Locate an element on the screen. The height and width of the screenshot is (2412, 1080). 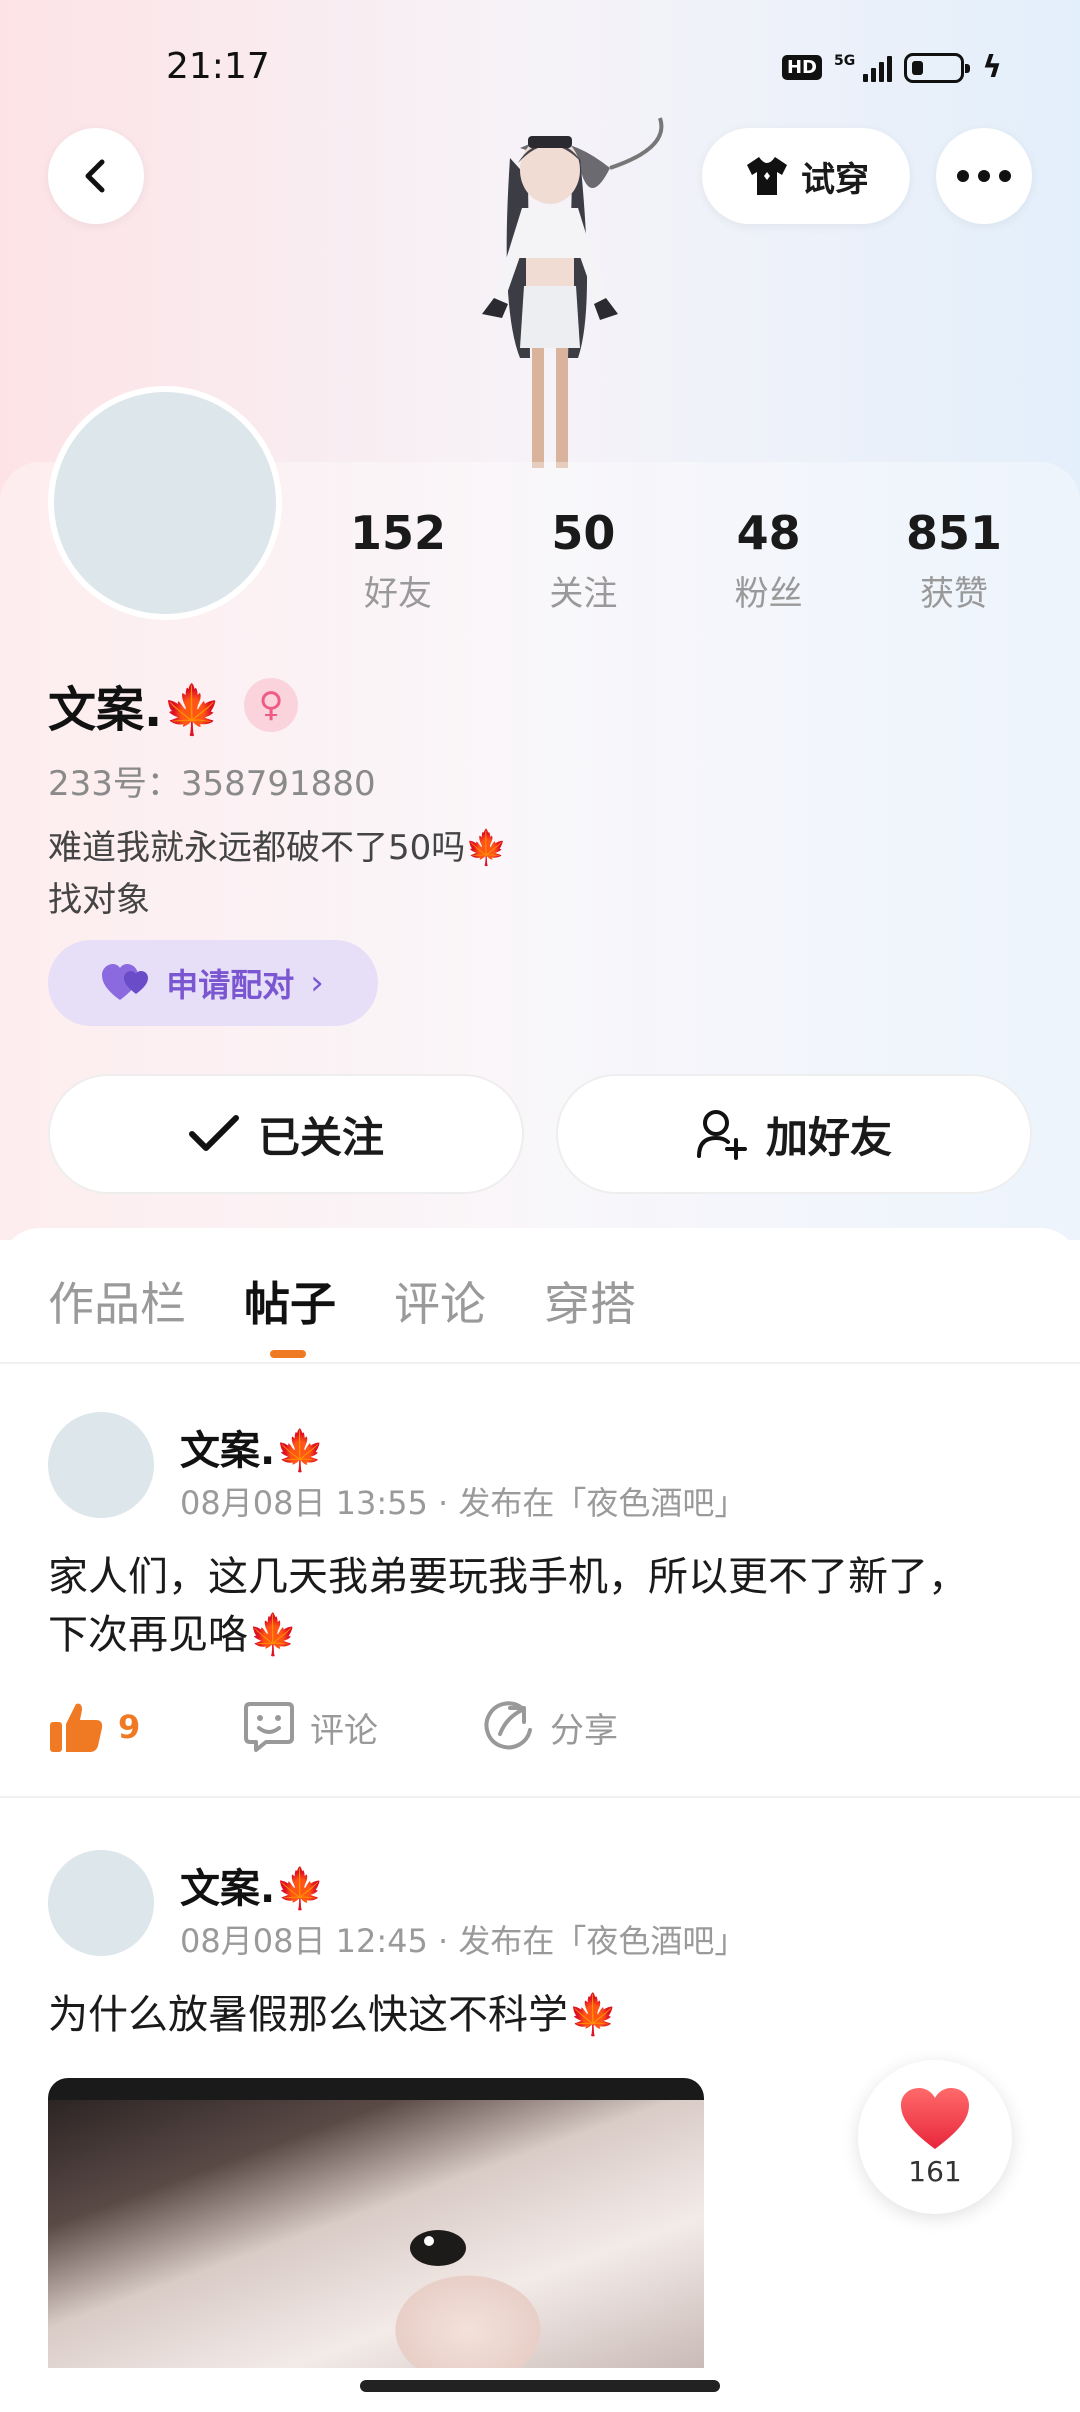
battery-icon is located at coordinates (937, 67).